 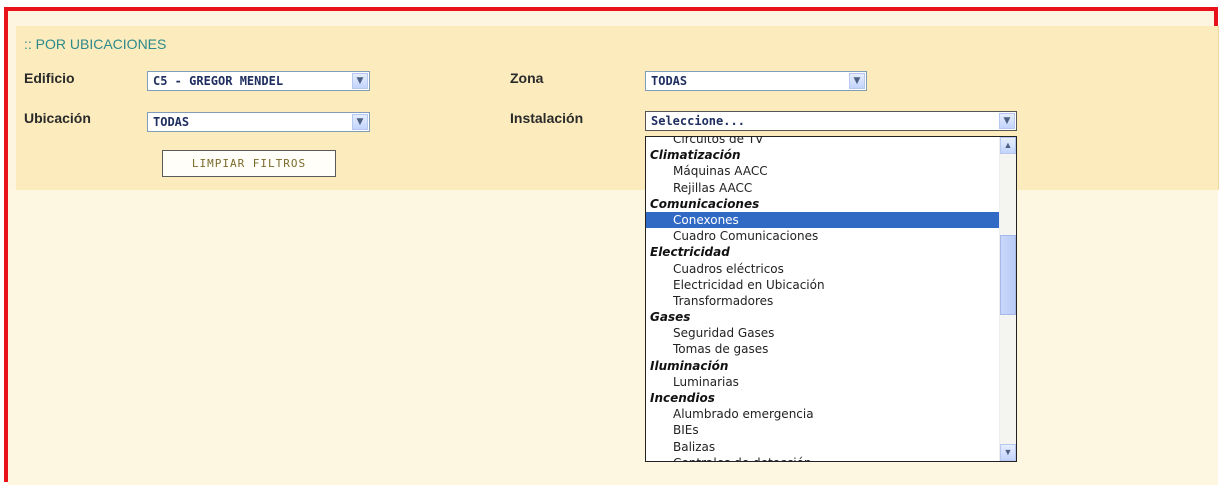 I want to click on option-item: Seguridad Gases, so click(x=822, y=333).